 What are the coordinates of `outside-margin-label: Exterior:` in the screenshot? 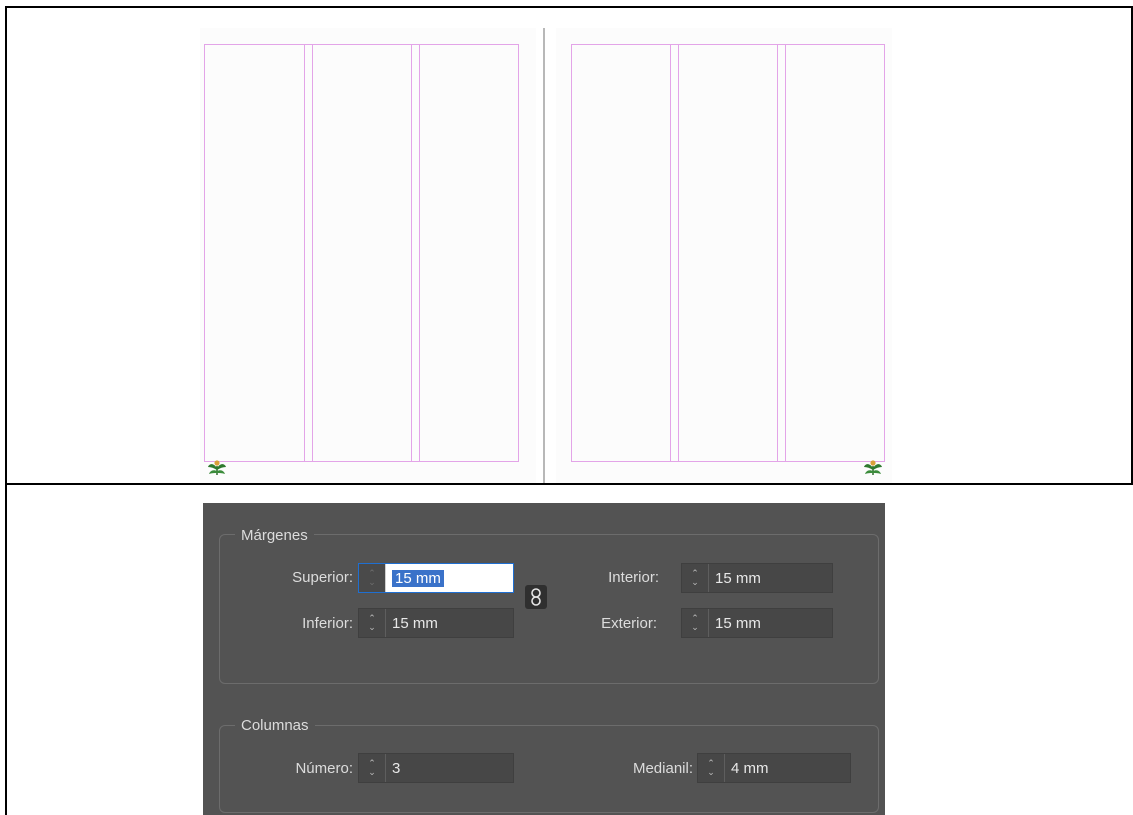 It's located at (629, 623).